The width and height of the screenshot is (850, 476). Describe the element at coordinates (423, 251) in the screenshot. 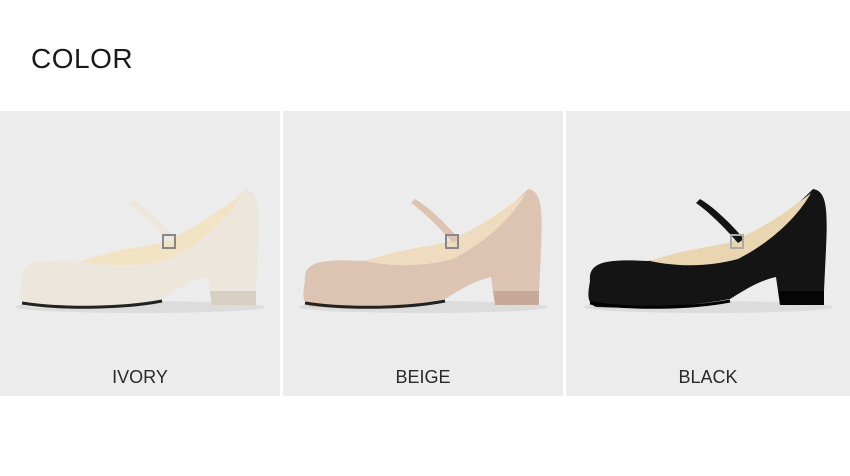

I see `shoe-beige-image` at that location.